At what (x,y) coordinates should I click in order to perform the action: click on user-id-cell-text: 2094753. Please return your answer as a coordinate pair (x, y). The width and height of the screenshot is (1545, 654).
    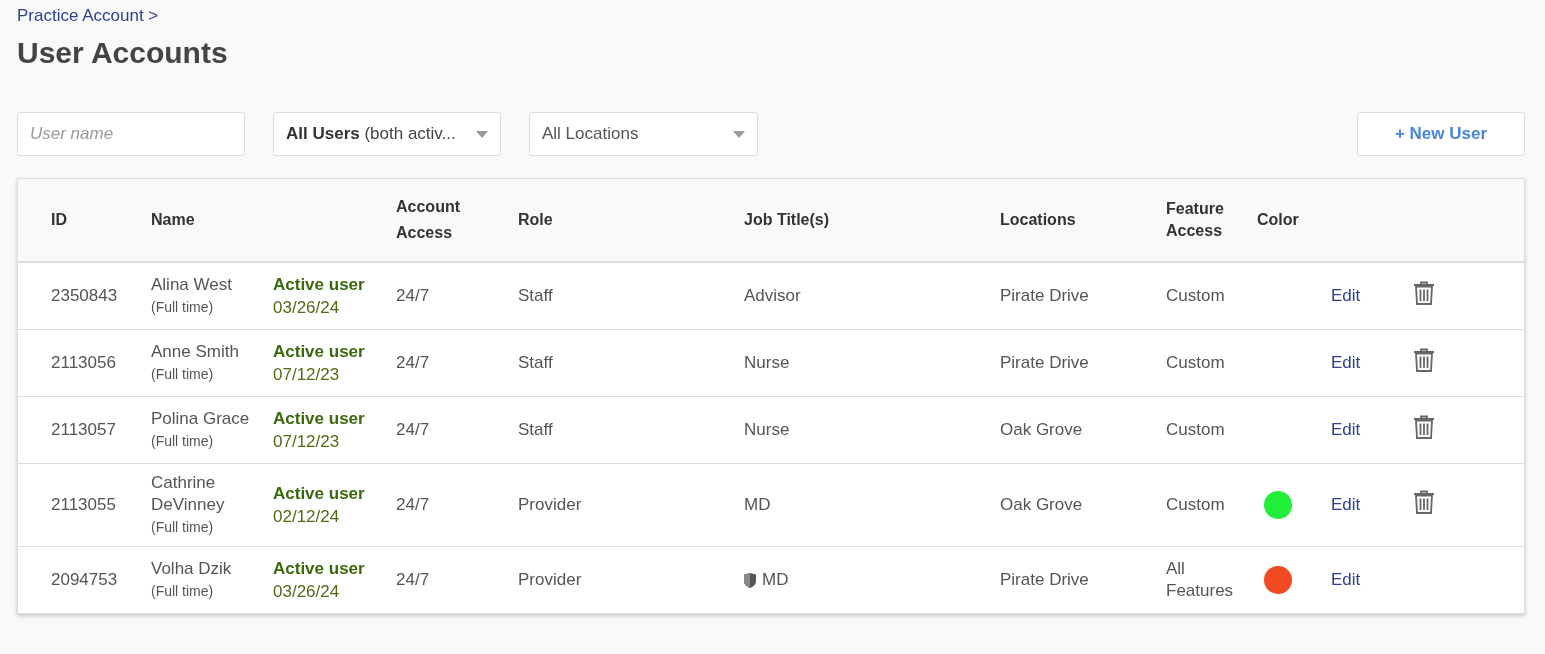
    Looking at the image, I should click on (85, 580).